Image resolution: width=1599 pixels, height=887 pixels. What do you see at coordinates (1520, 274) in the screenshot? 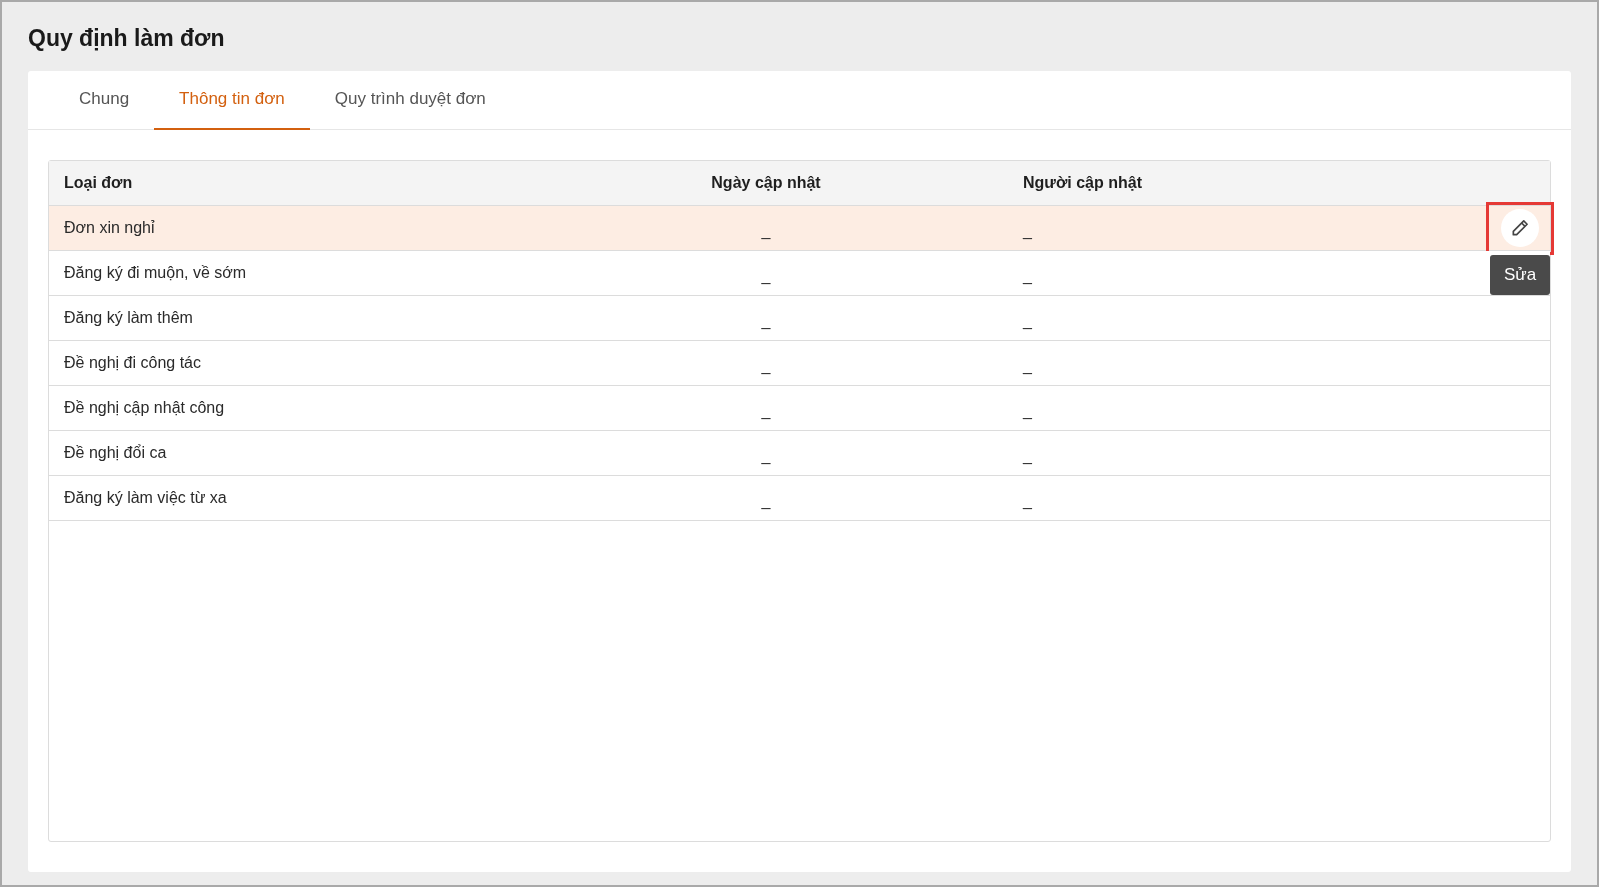
I see `tooltip: Sửa` at bounding box center [1520, 274].